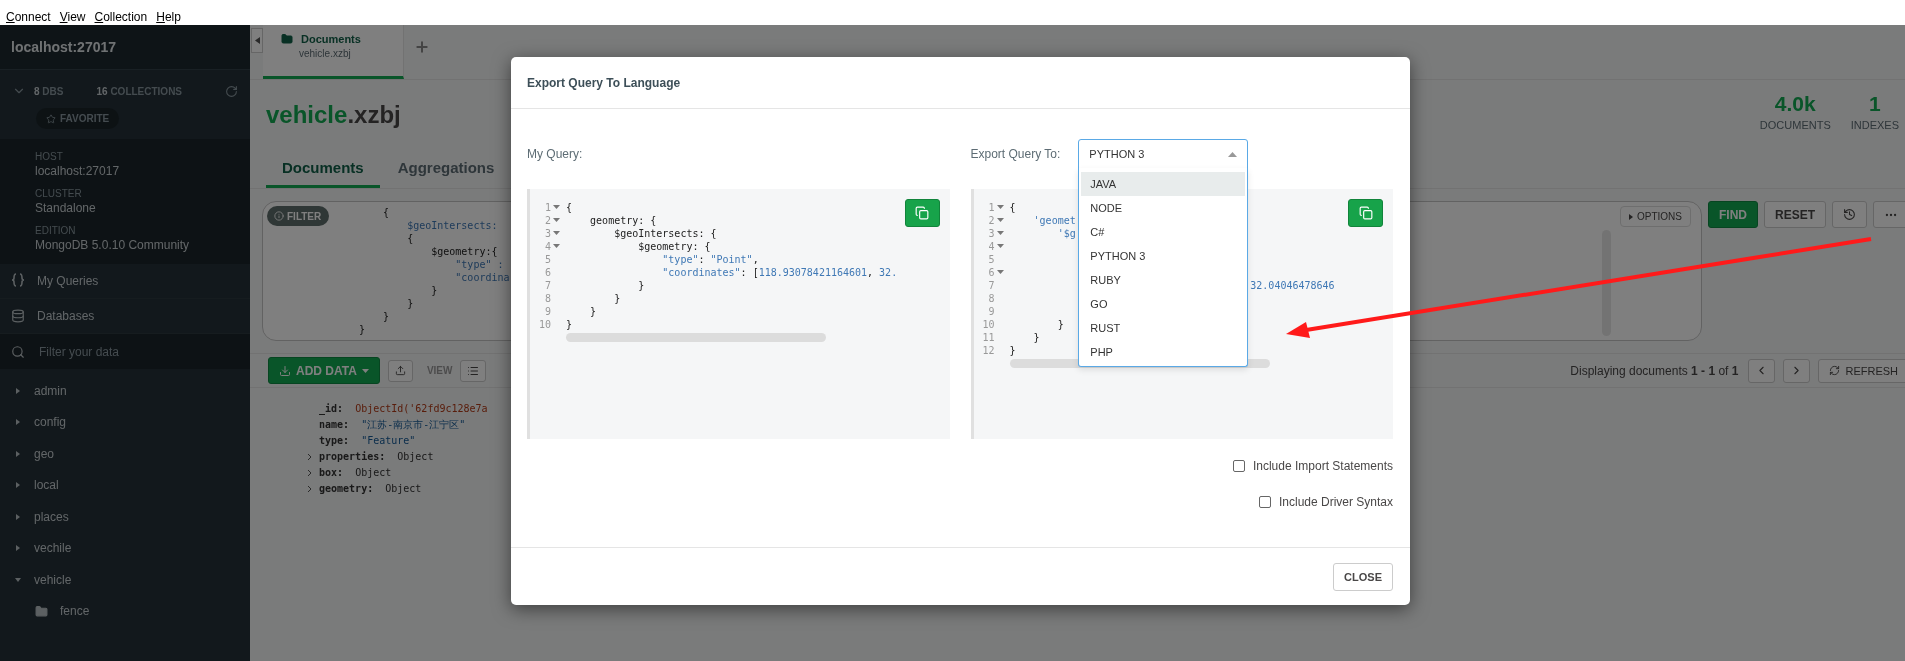  I want to click on add-data-button: ADD DATA, so click(324, 370).